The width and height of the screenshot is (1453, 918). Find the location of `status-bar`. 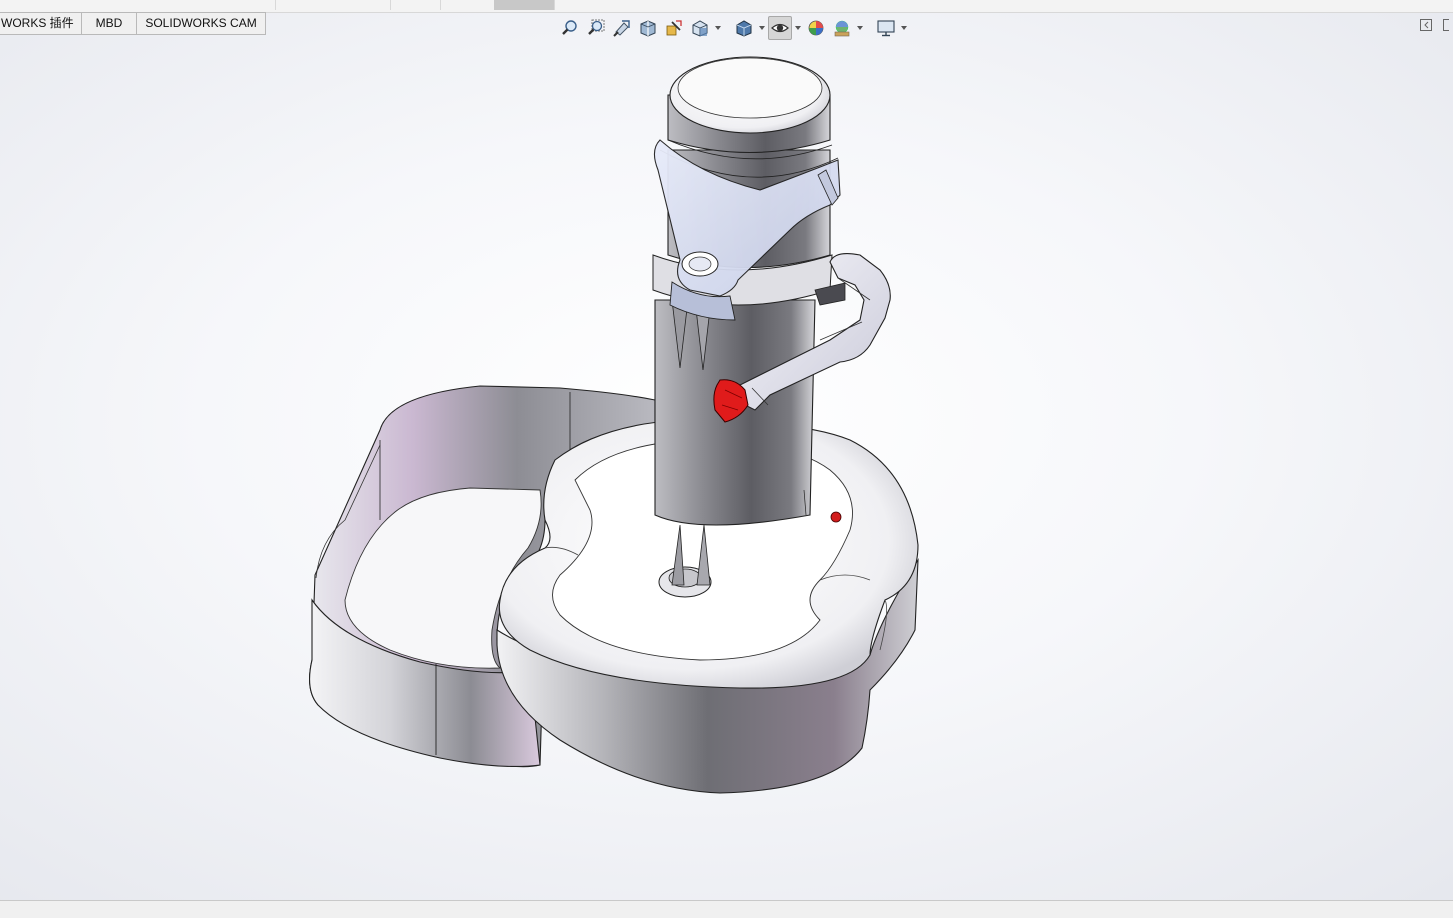

status-bar is located at coordinates (726, 909).